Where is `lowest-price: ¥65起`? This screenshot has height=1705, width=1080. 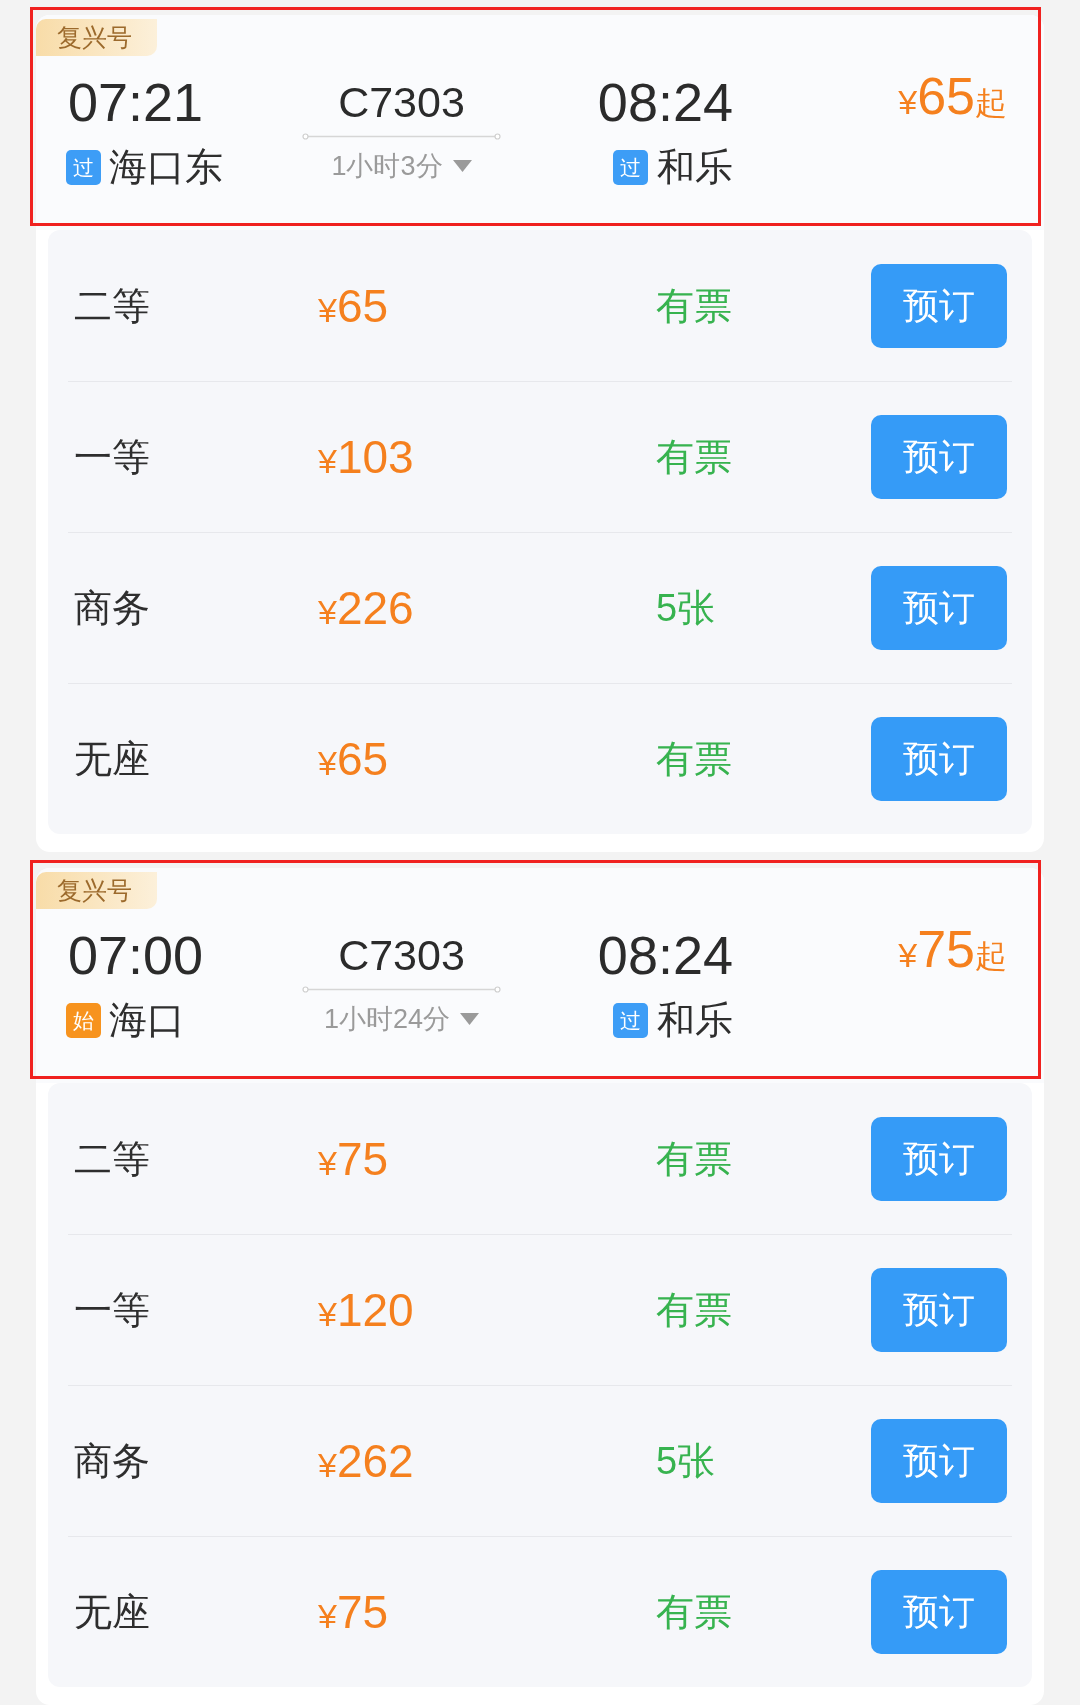 lowest-price: ¥65起 is located at coordinates (952, 96).